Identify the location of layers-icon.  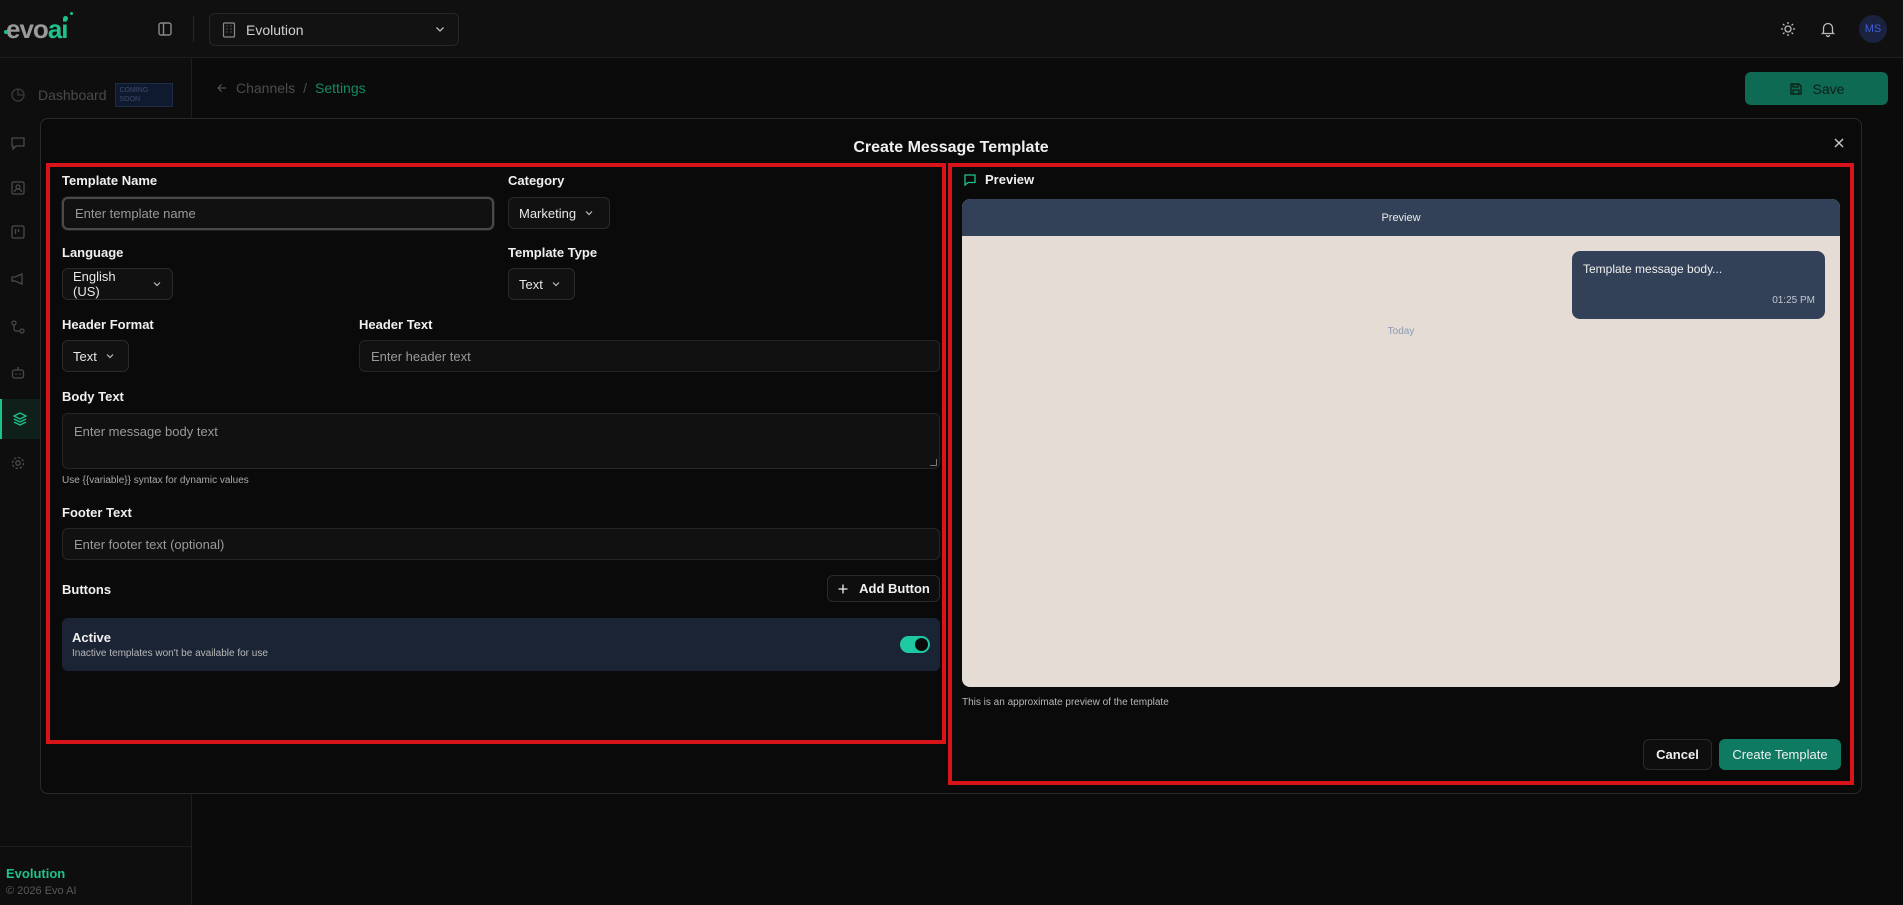
(20, 419).